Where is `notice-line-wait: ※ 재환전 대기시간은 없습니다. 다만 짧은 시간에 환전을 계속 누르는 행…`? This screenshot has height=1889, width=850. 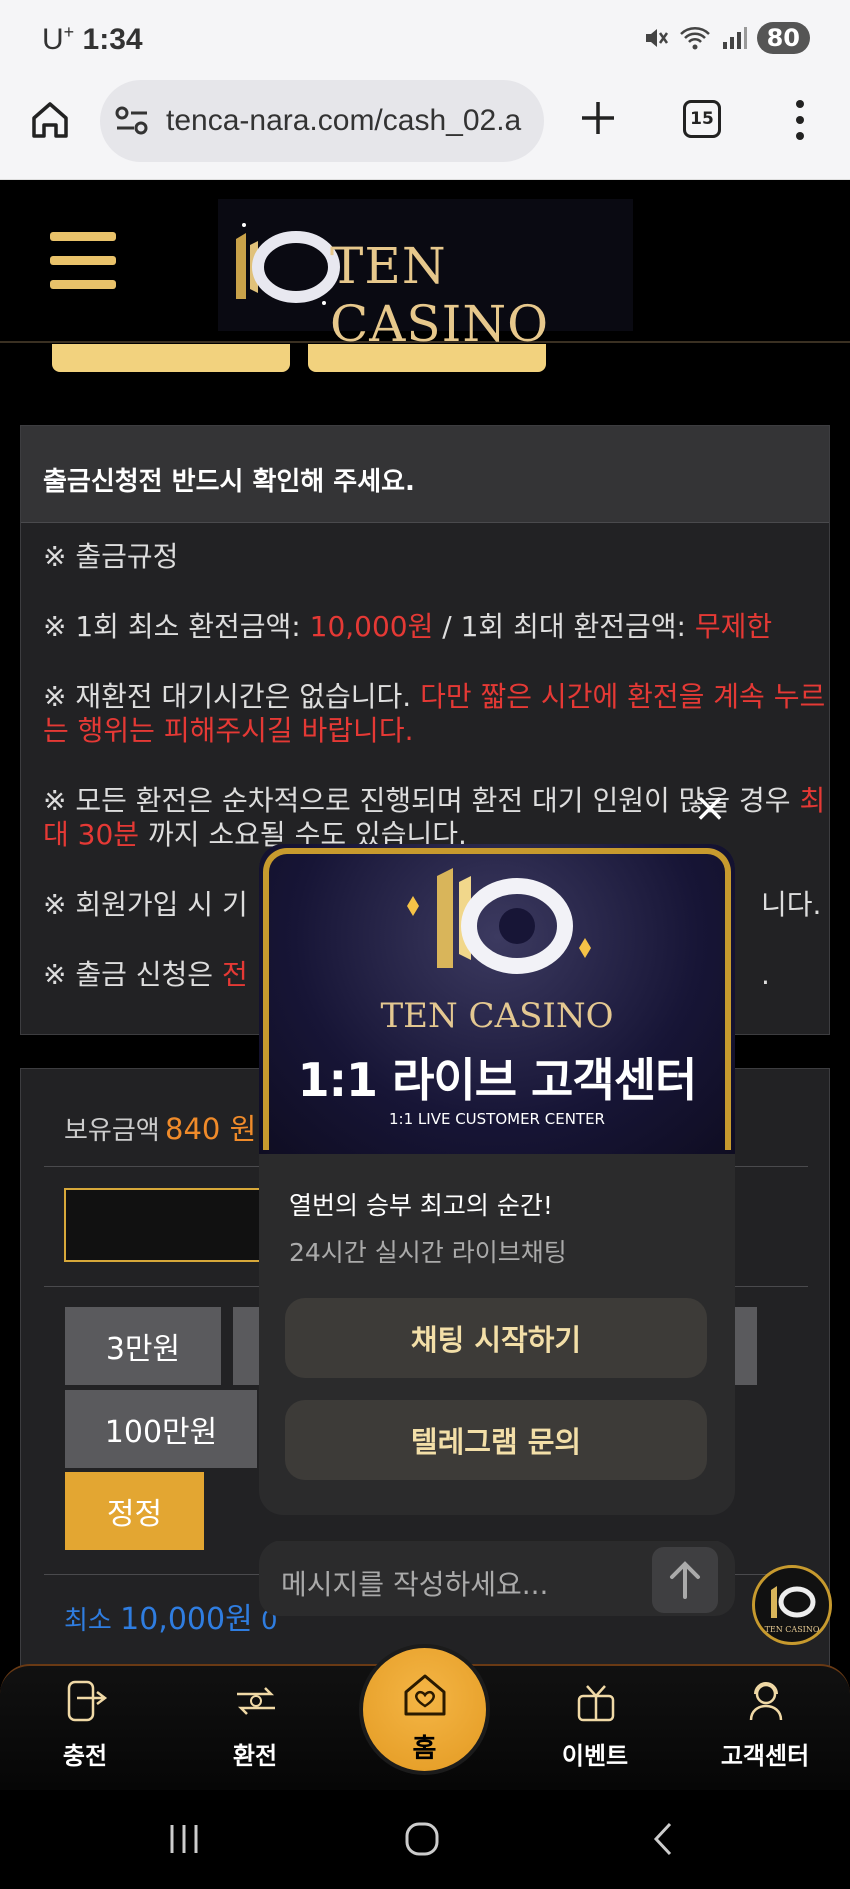
notice-line-wait: ※ 재환전 대기시간은 없습니다. 다만 짧은 시간에 환전을 계속 누르는 행… is located at coordinates (438, 714).